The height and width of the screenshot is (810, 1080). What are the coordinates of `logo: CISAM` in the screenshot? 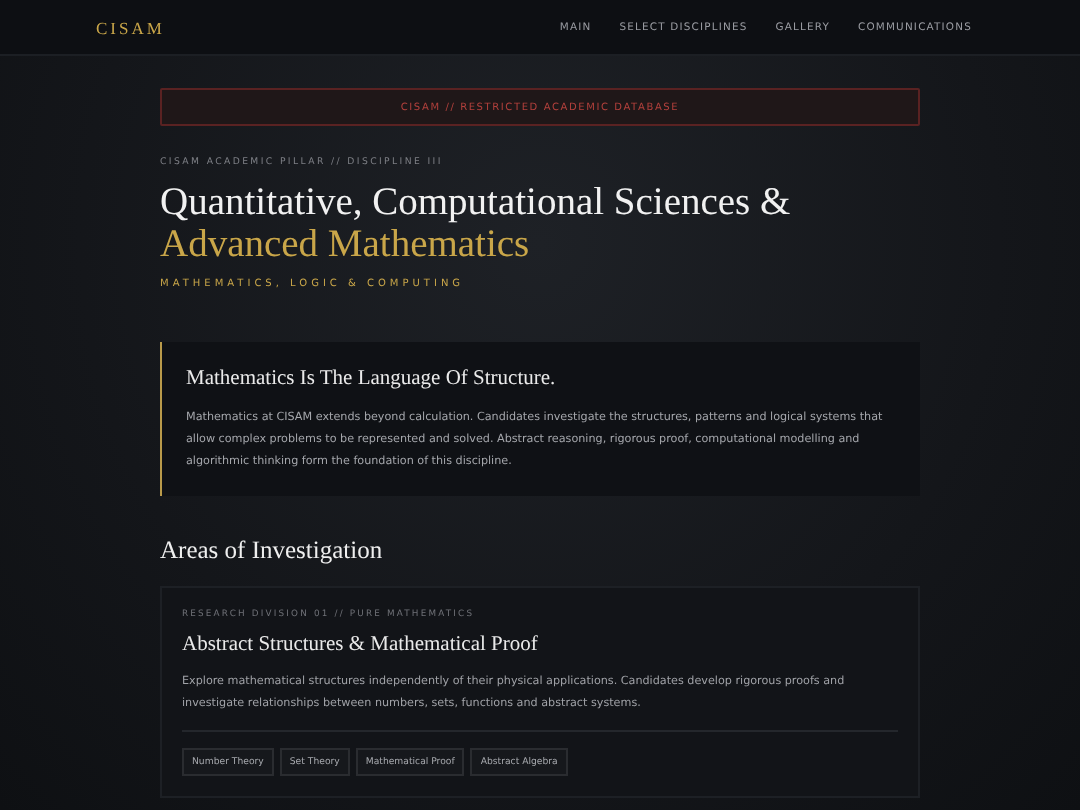 It's located at (130, 27).